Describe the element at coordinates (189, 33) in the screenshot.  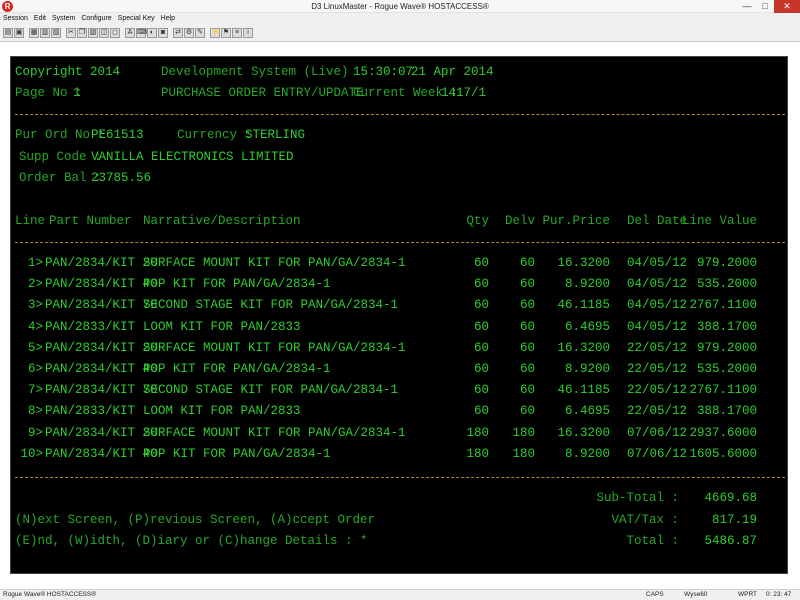
I see `settings-icon: ⚙` at that location.